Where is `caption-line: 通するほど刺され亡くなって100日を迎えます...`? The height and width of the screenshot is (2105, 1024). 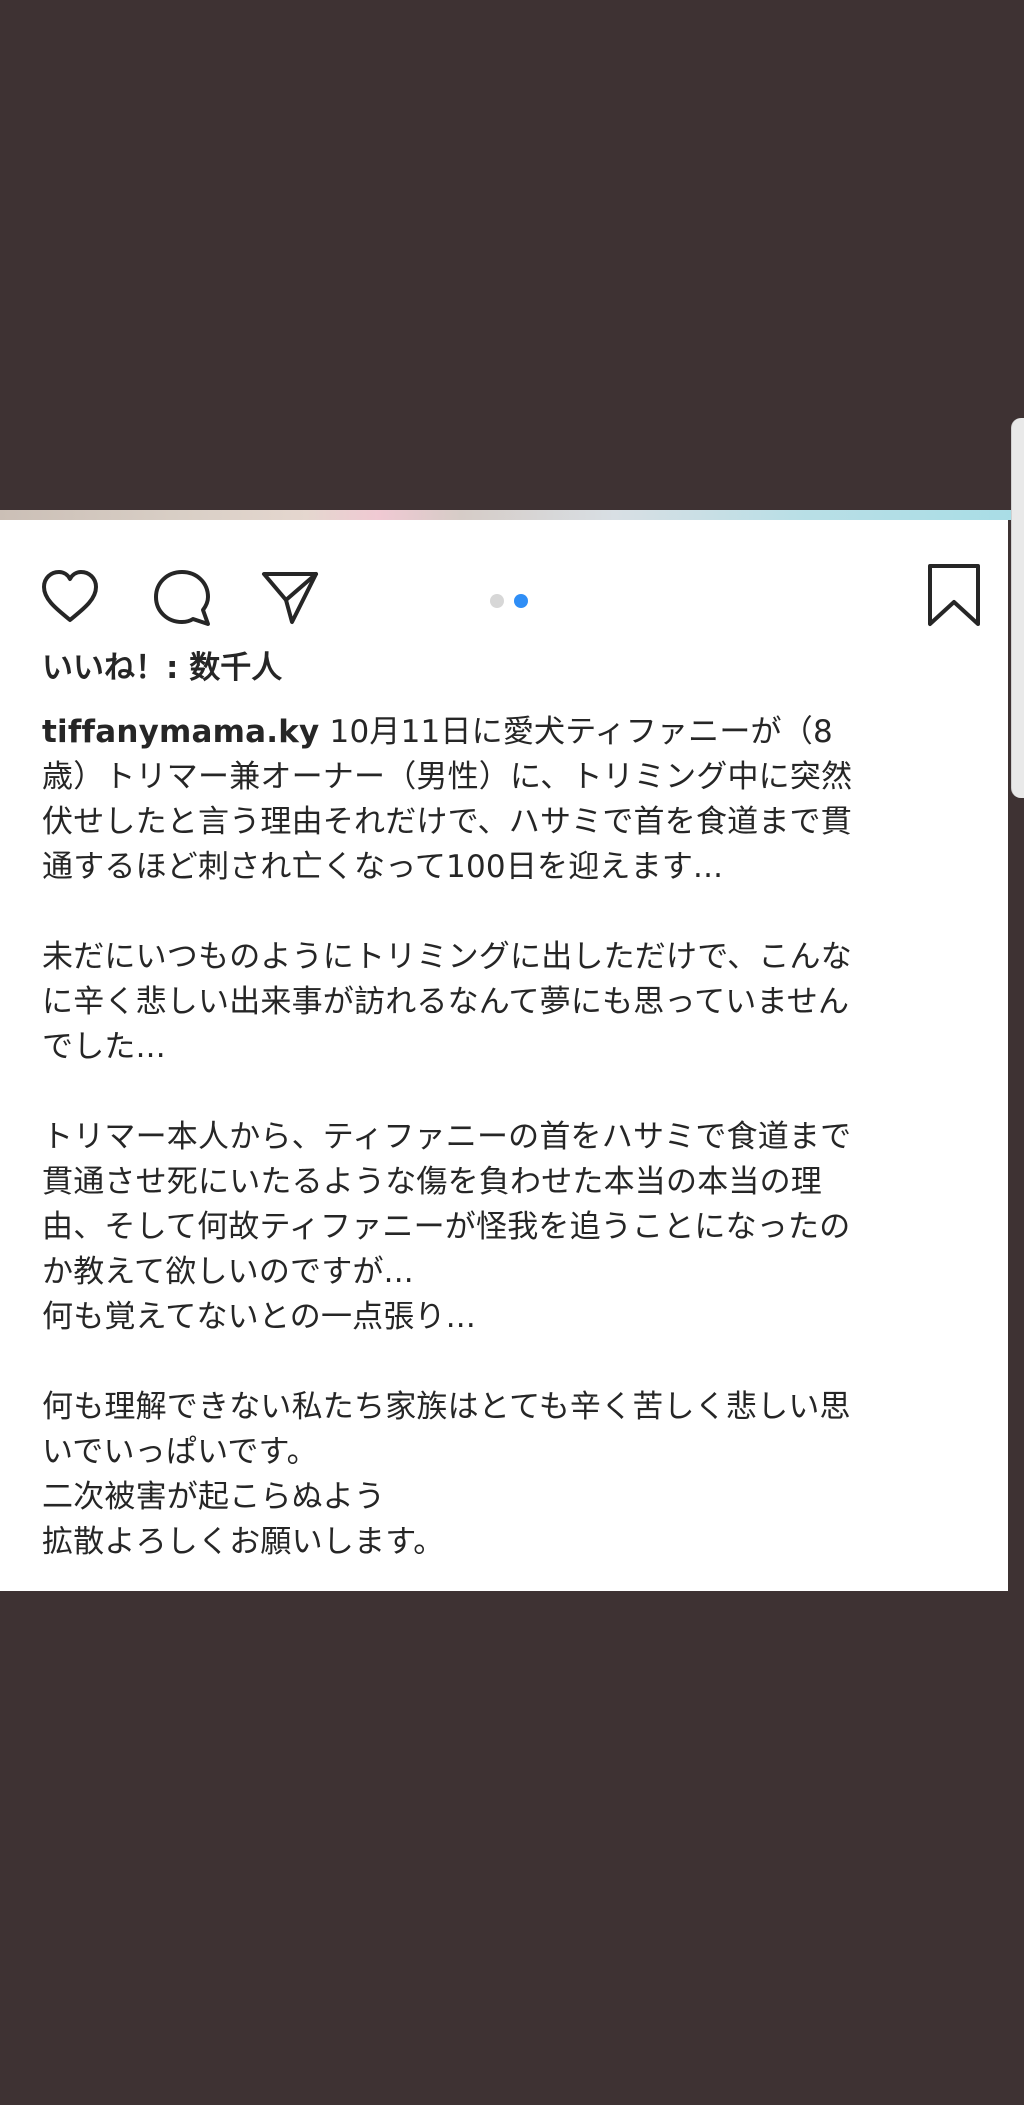 caption-line: 通するほど刺され亡くなって100日を迎えます... is located at coordinates (383, 867).